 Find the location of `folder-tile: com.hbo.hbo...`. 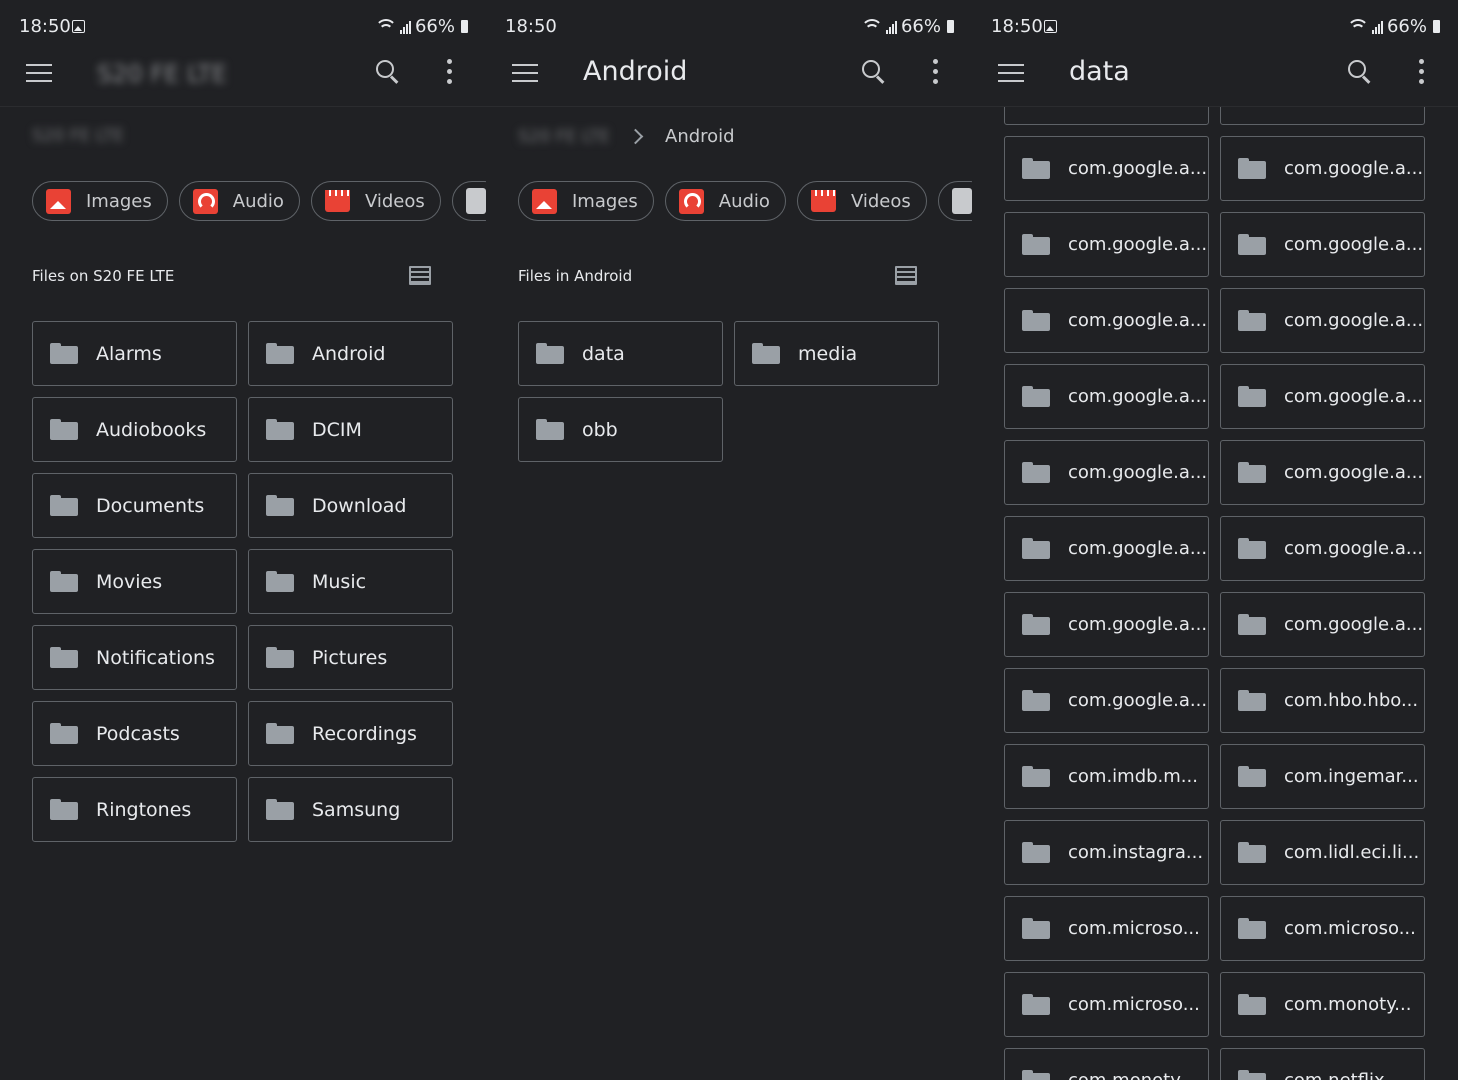

folder-tile: com.hbo.hbo... is located at coordinates (1322, 700).